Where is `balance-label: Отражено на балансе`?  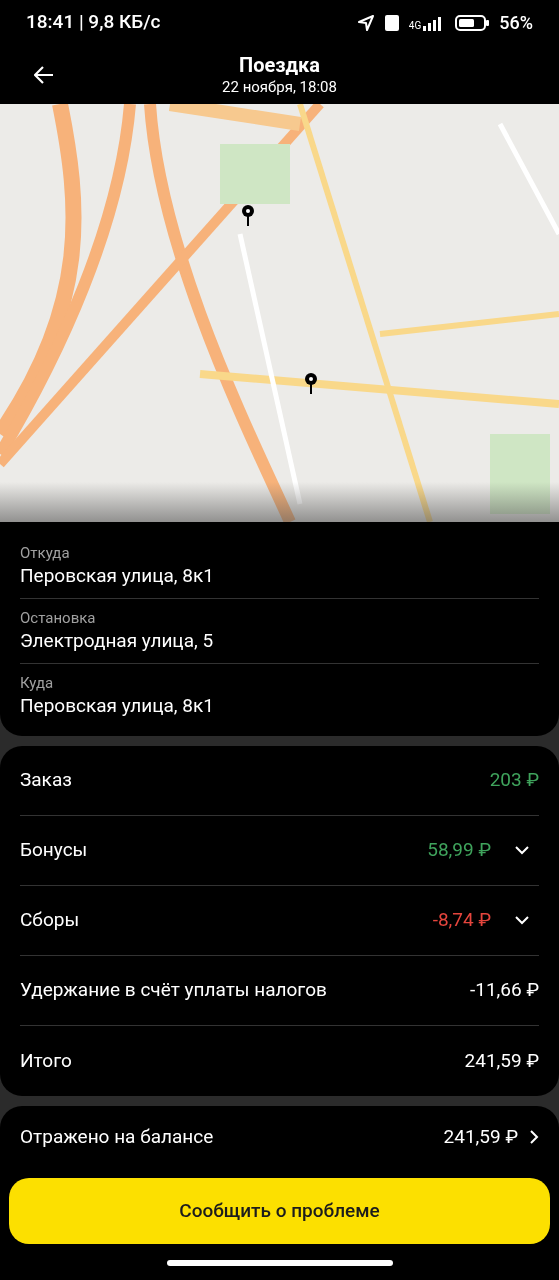 balance-label: Отражено на балансе is located at coordinates (117, 1136).